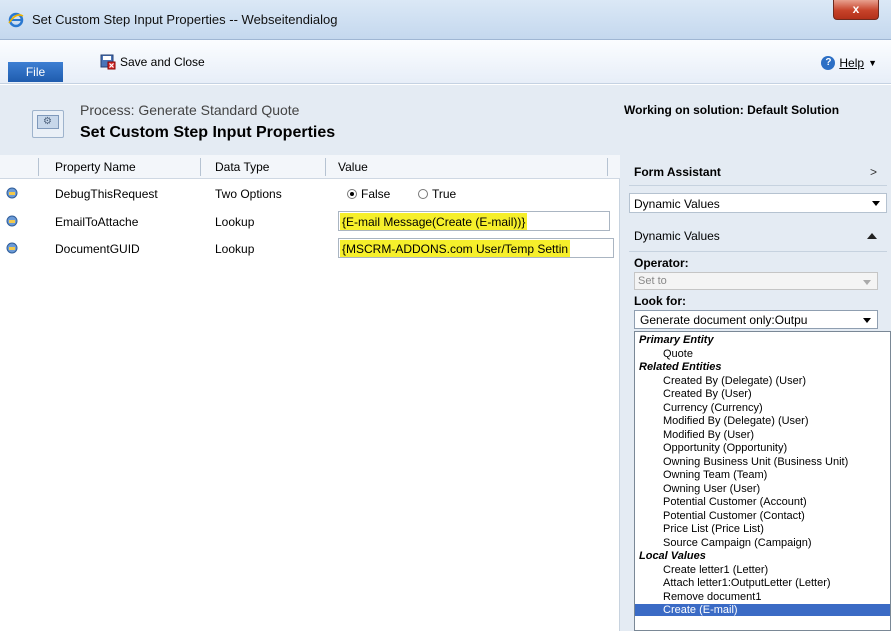 The image size is (891, 631). I want to click on property-name: DebugThisRequest, so click(106, 194).